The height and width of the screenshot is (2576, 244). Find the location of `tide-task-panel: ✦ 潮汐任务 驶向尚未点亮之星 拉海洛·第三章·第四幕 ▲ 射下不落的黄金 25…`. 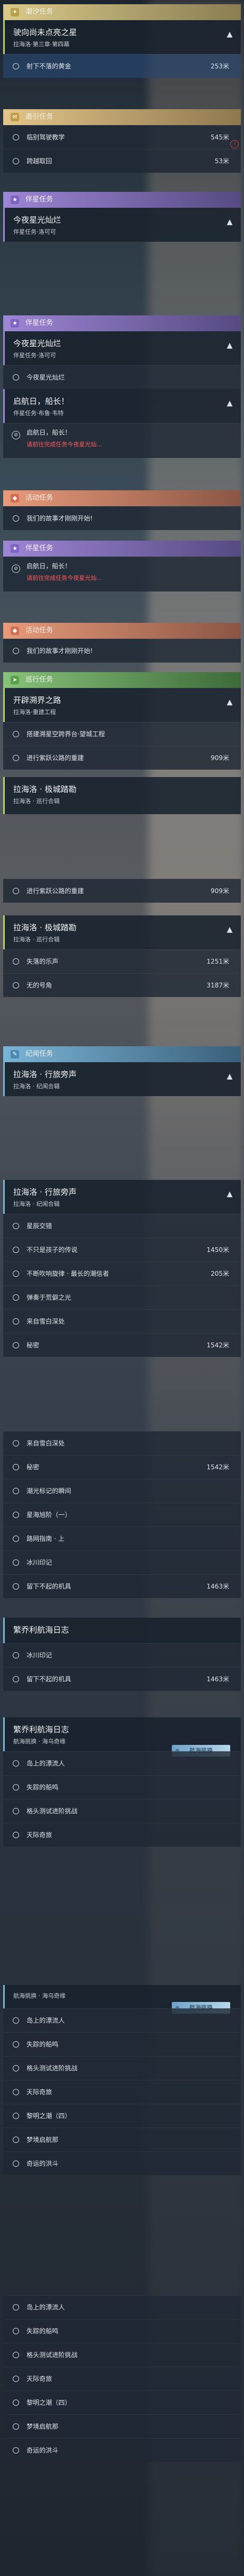

tide-task-panel: ✦ 潮汐任务 驶向尚未点亮之星 拉海洛·第三章·第四幕 ▲ 射下不落的黄金 25… is located at coordinates (122, 41).